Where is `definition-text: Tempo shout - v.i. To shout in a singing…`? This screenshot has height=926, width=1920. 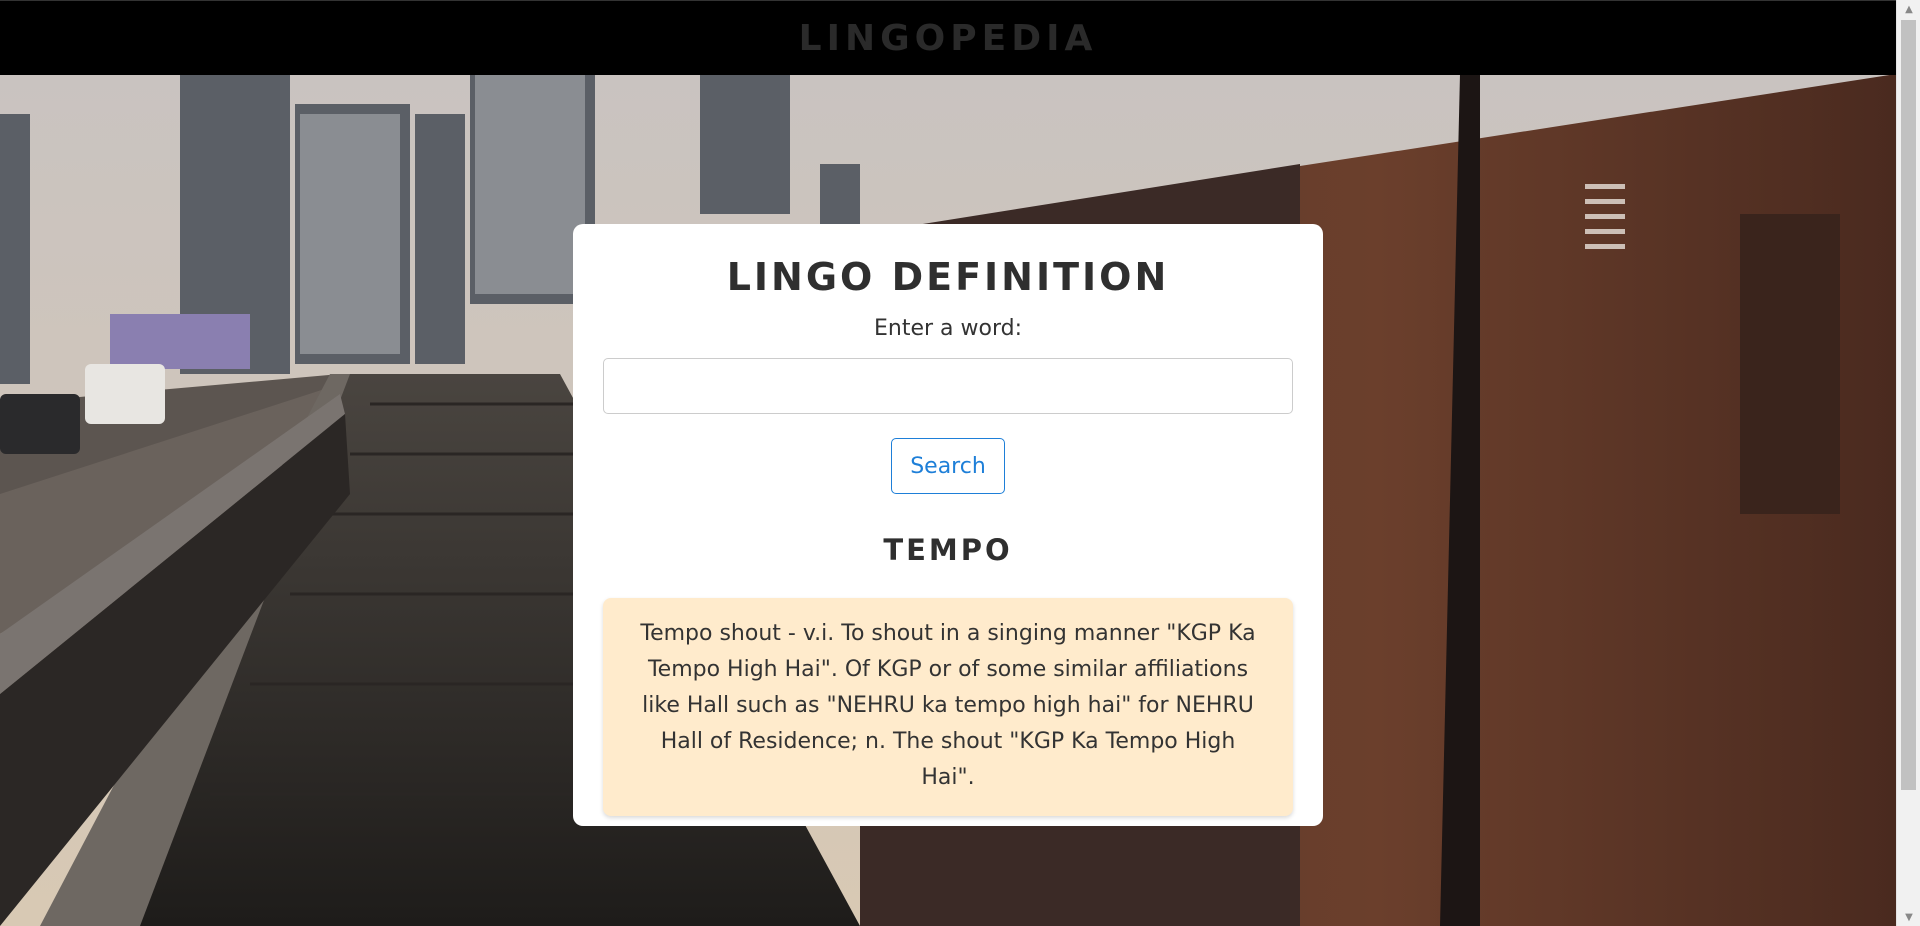
definition-text: Tempo shout - v.i. To shout in a singing… is located at coordinates (948, 707).